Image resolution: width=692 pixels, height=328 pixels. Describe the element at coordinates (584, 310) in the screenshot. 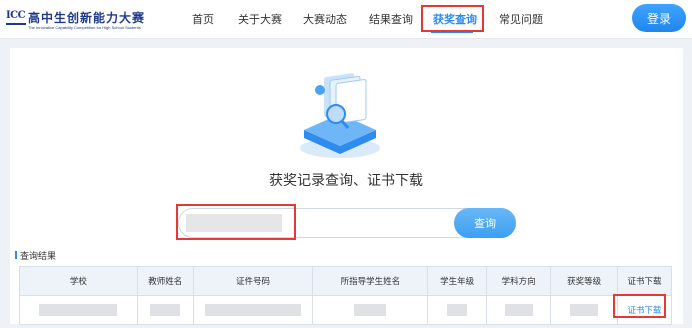

I see `cell-award-level` at that location.